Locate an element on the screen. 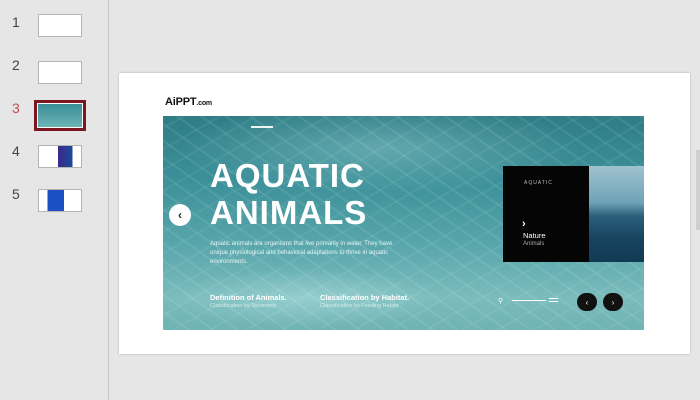 The width and height of the screenshot is (700, 400). hero-title: AQUATIC ANIMALS is located at coordinates (288, 194).